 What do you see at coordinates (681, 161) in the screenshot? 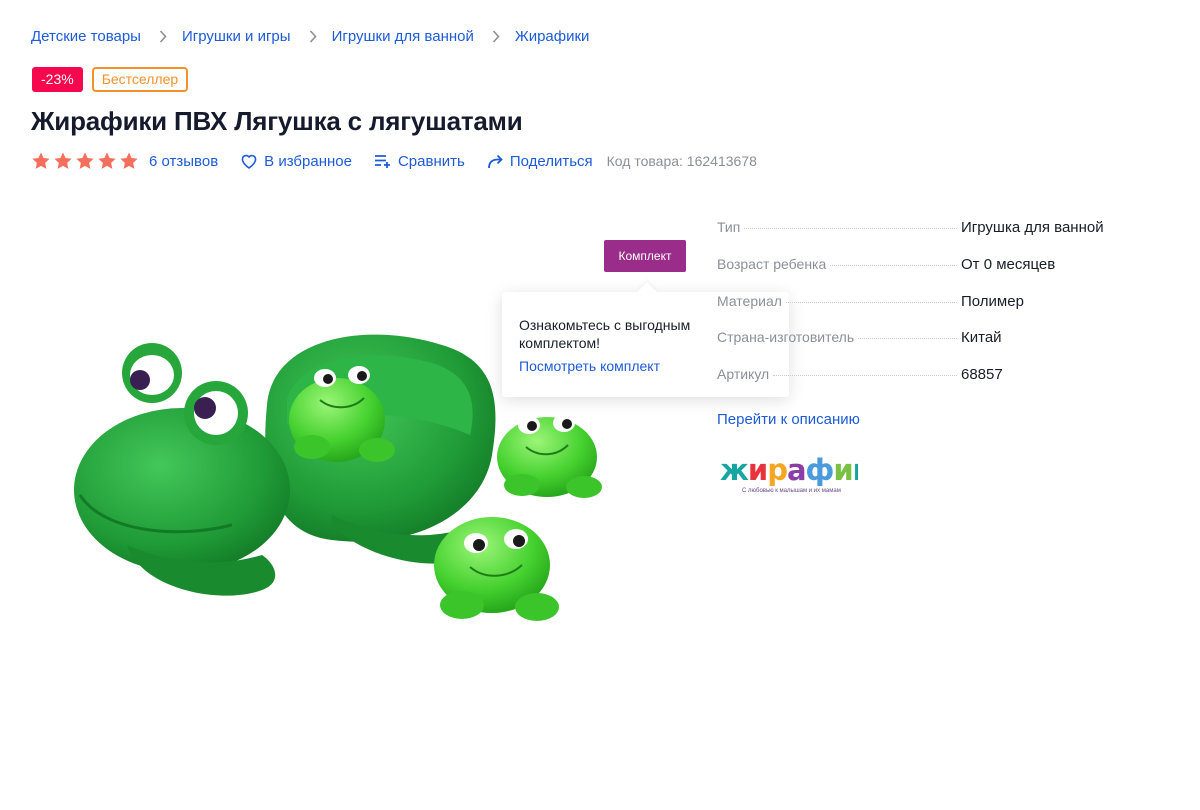
I see `product-sku: Код товара: 162413678` at bounding box center [681, 161].